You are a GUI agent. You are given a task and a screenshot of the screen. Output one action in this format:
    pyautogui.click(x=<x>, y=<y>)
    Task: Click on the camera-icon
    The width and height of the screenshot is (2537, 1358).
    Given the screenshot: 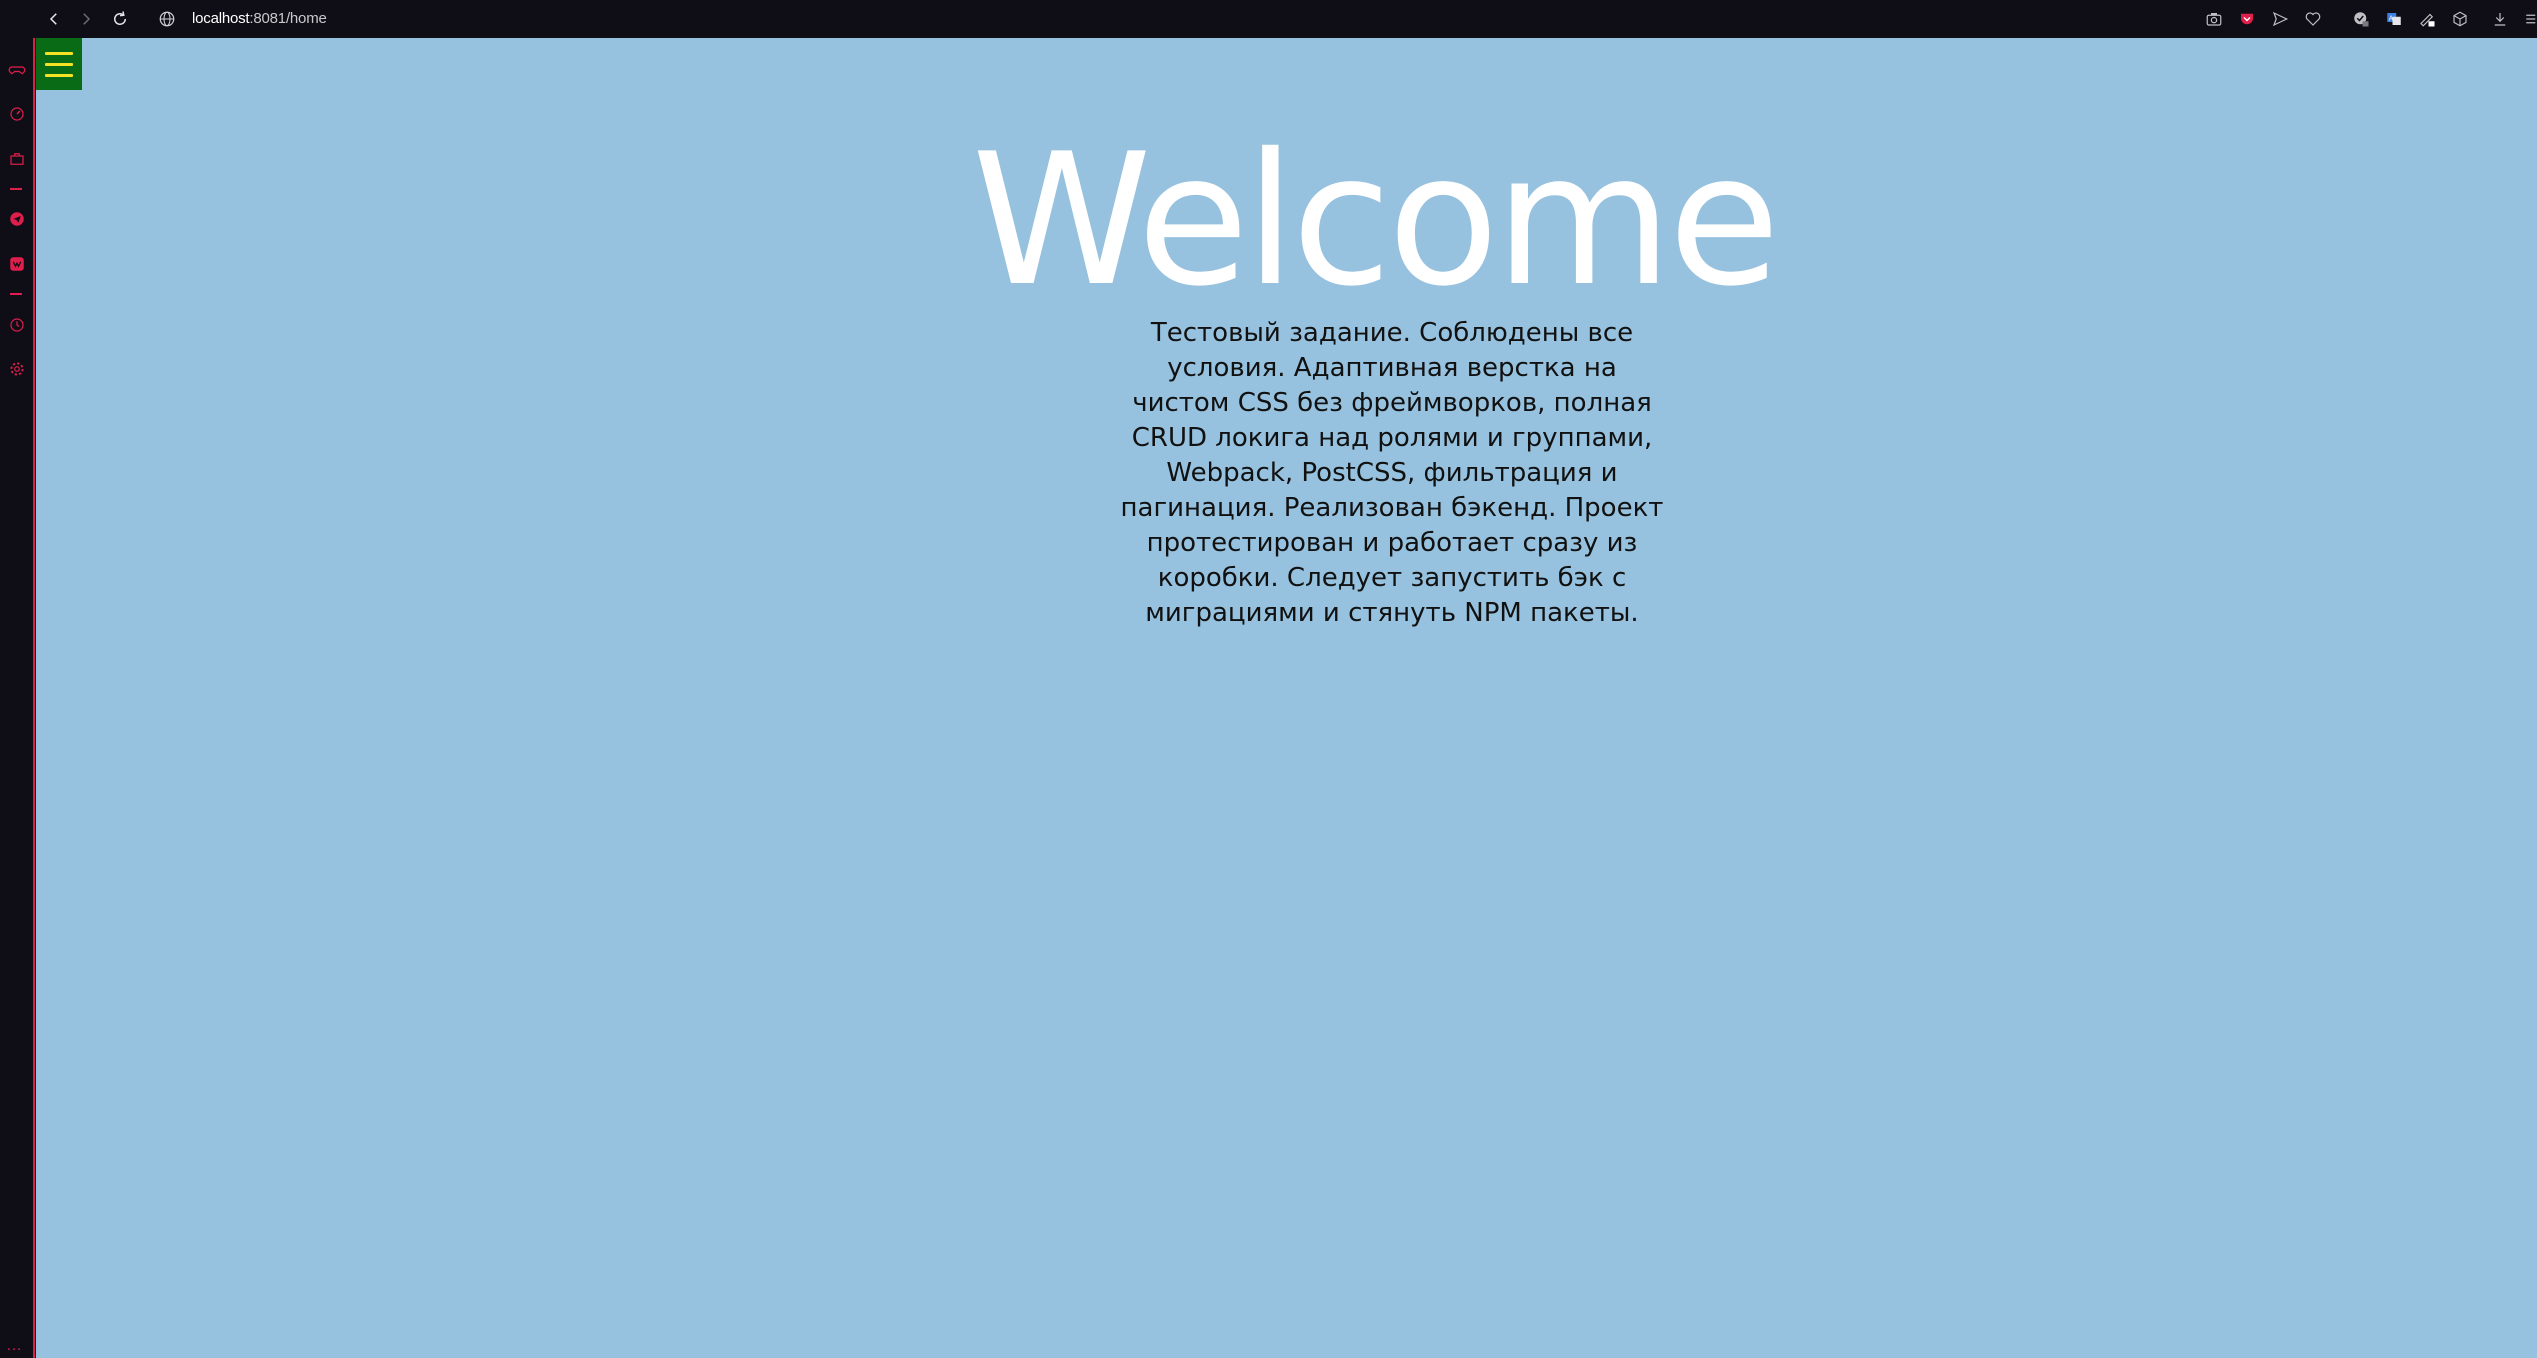 What is the action you would take?
    pyautogui.click(x=2214, y=19)
    